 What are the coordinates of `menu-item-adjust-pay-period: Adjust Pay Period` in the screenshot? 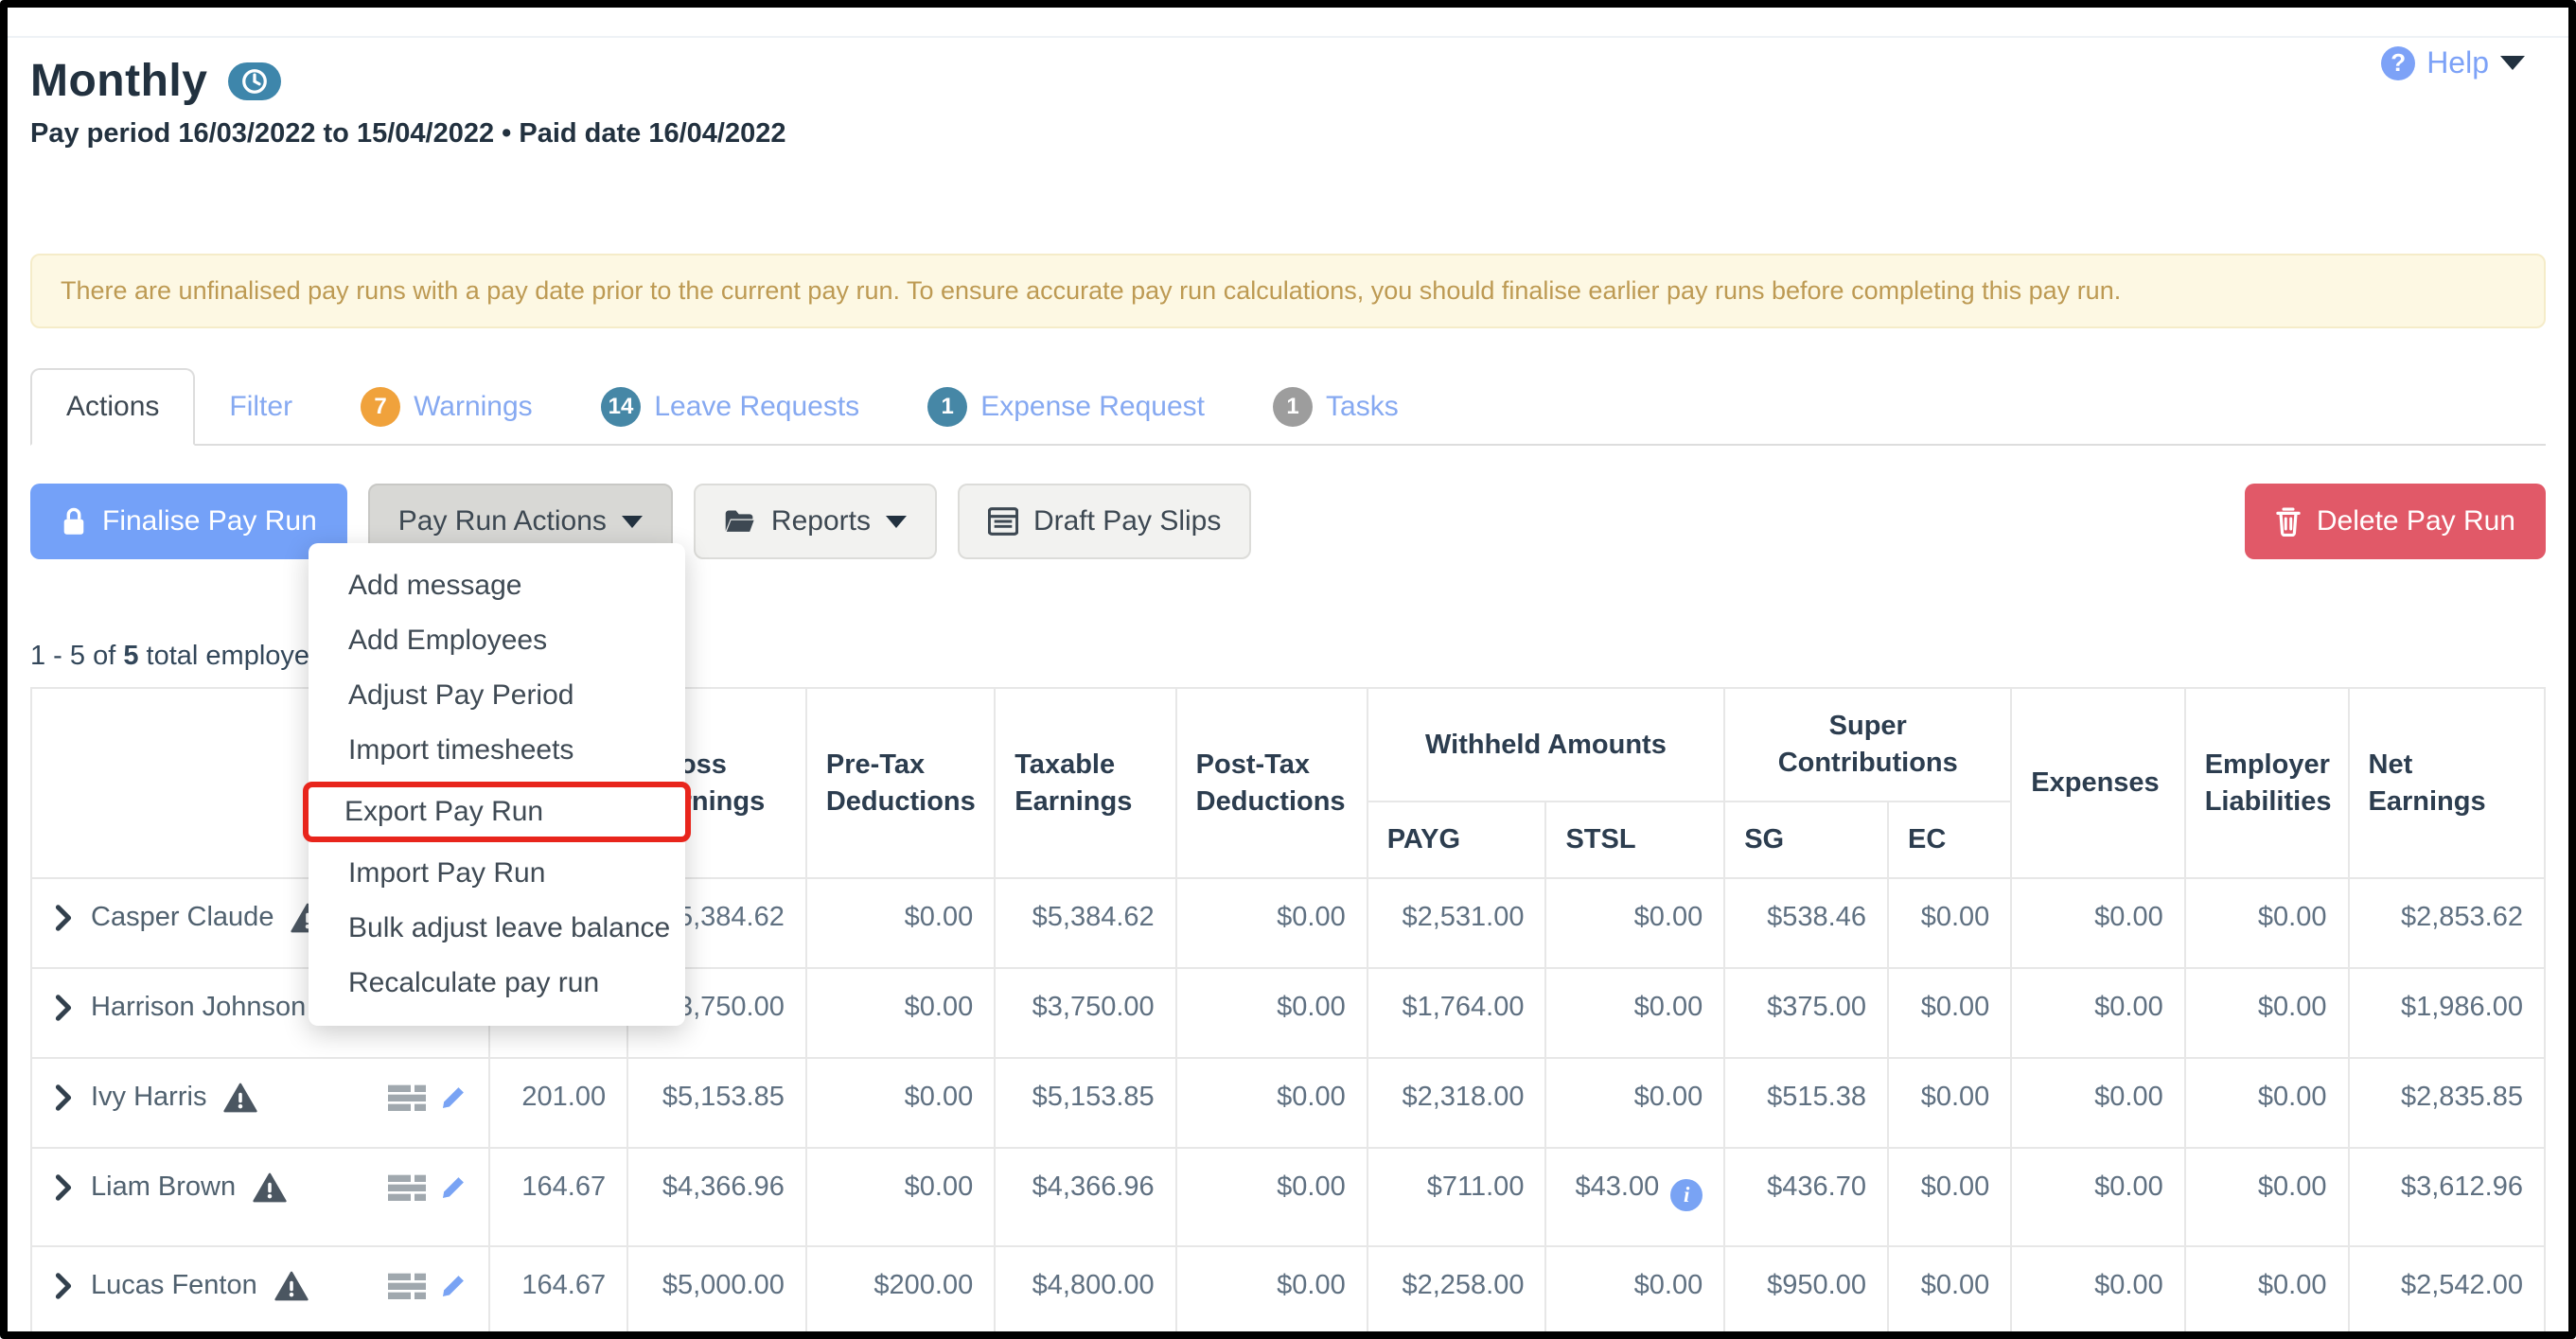 It's located at (497, 695).